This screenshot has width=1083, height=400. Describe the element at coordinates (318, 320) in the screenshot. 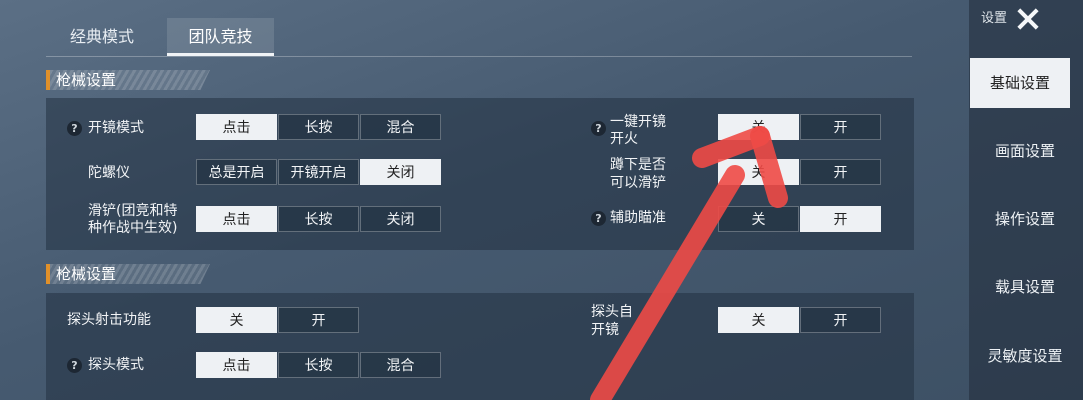

I see `peek-fire-option-on: 开` at that location.